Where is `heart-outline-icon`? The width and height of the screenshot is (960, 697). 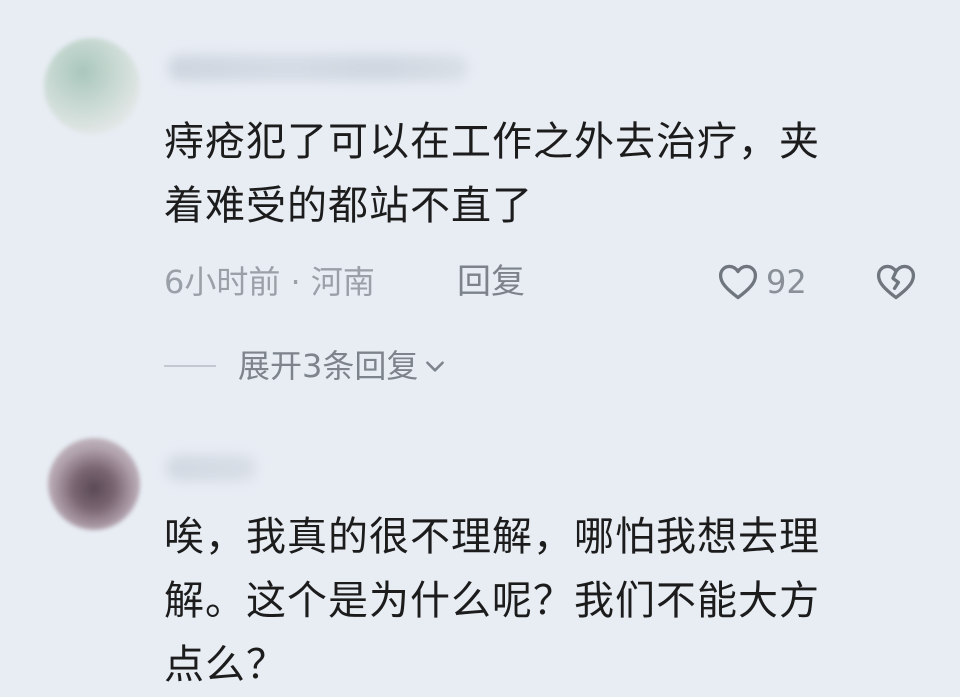
heart-outline-icon is located at coordinates (738, 282).